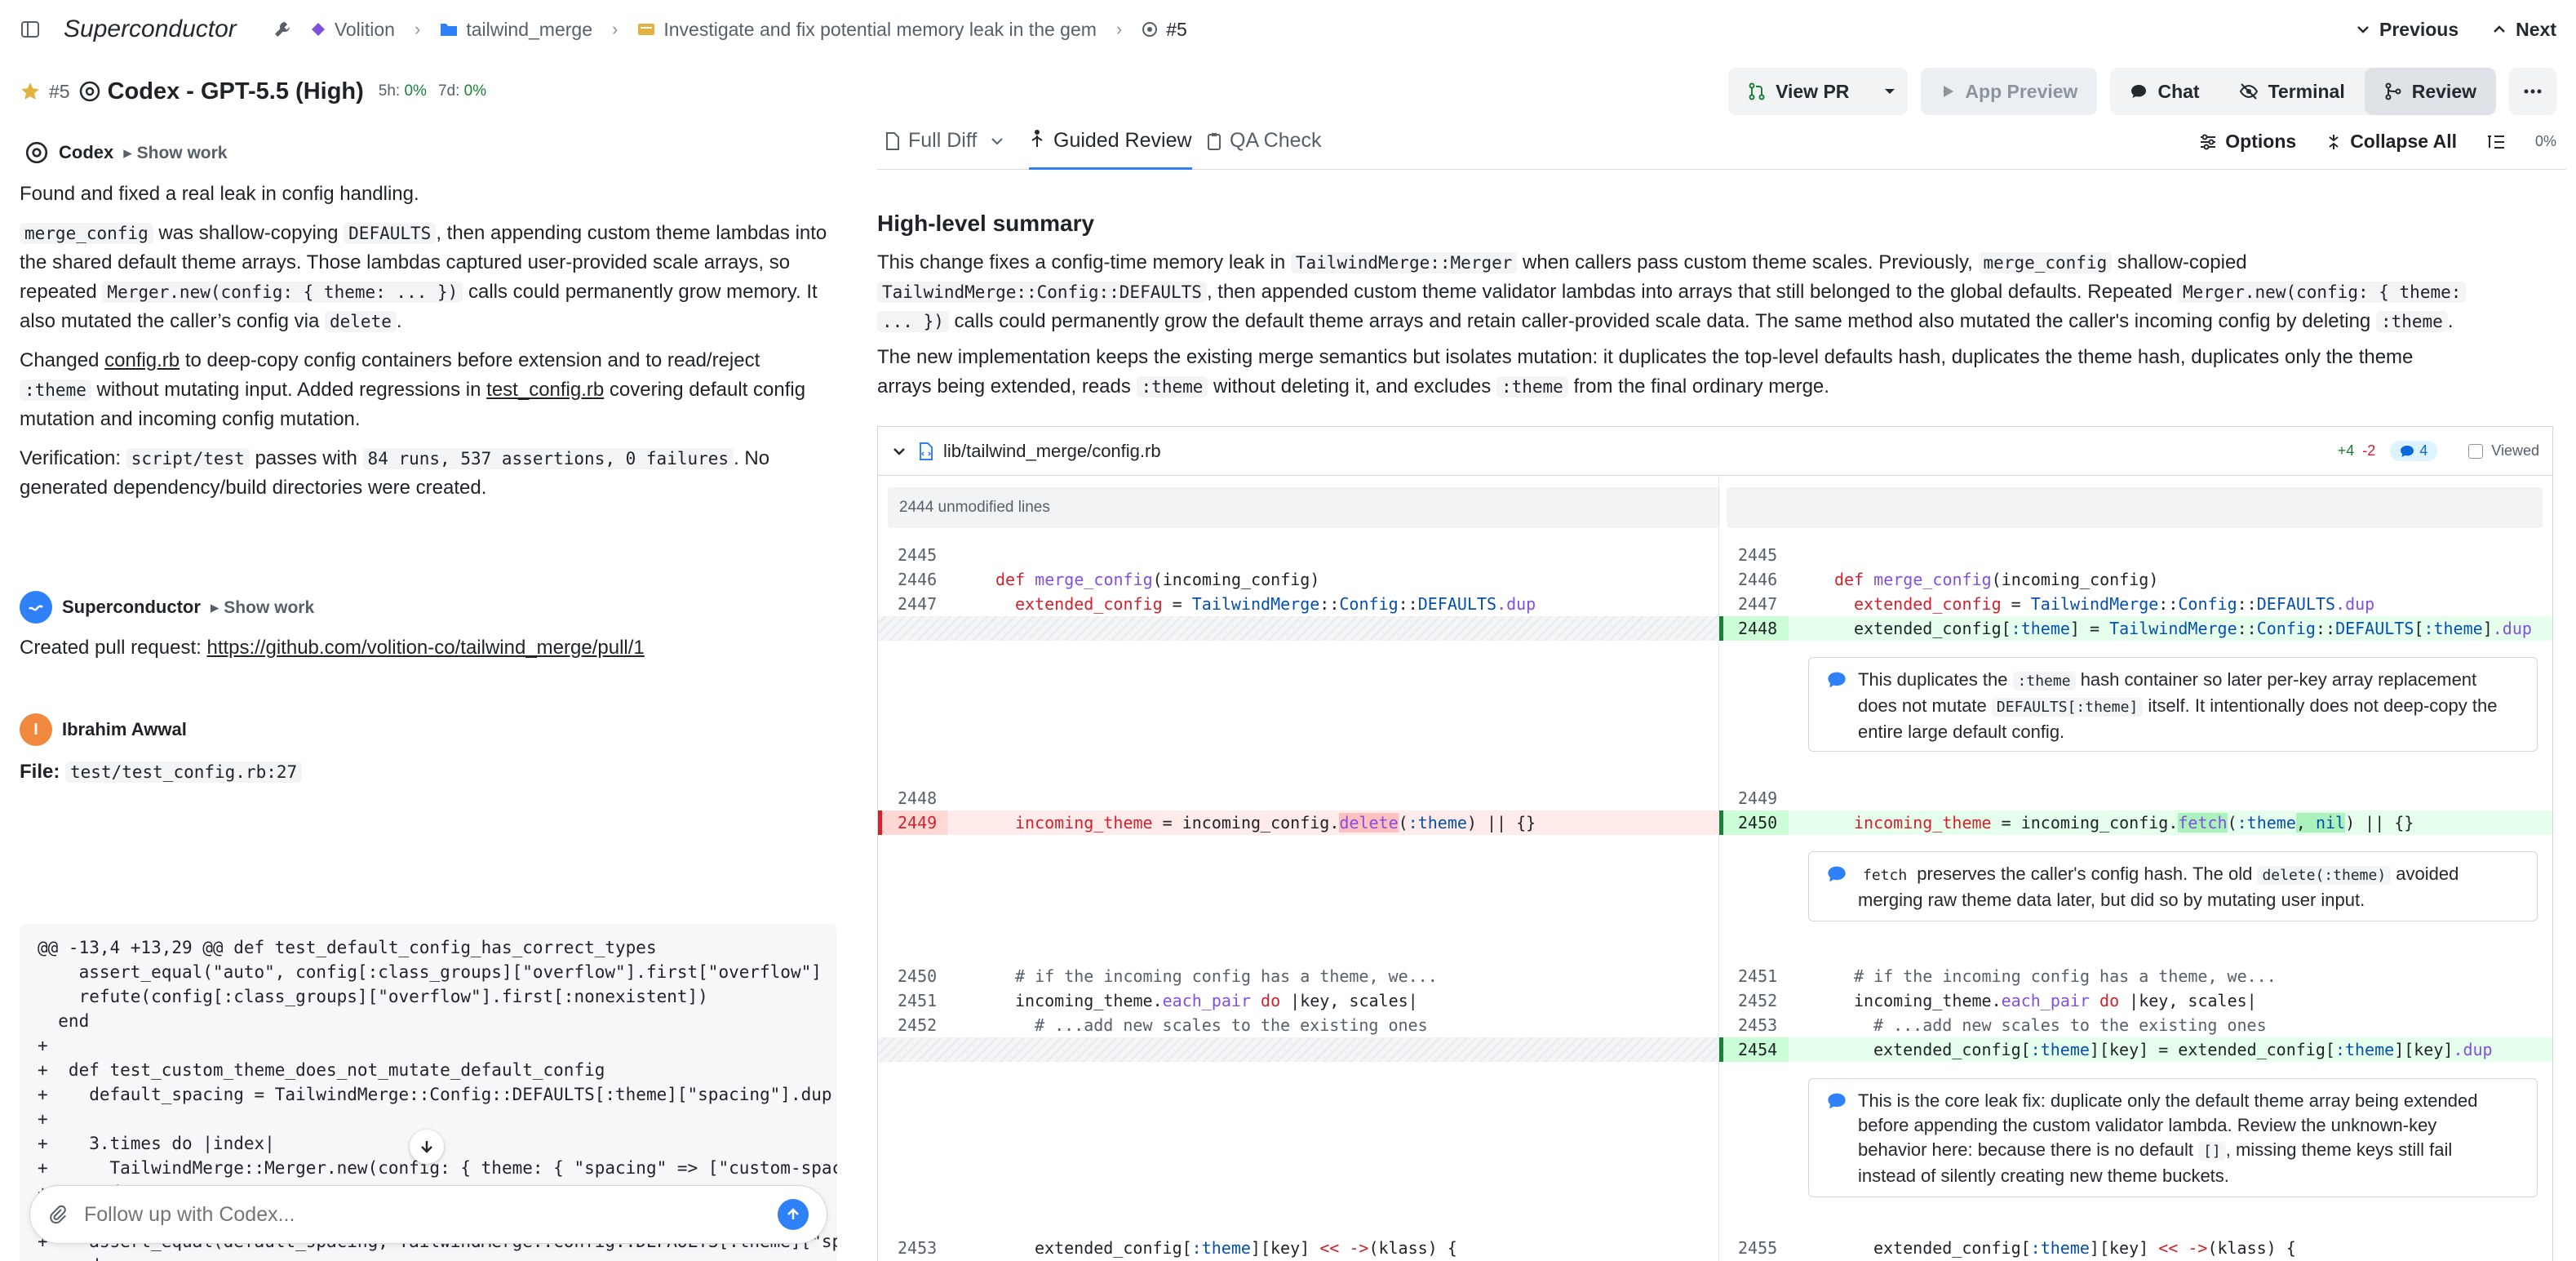 The height and width of the screenshot is (1261, 2576). I want to click on line-number: 2448, so click(918, 798).